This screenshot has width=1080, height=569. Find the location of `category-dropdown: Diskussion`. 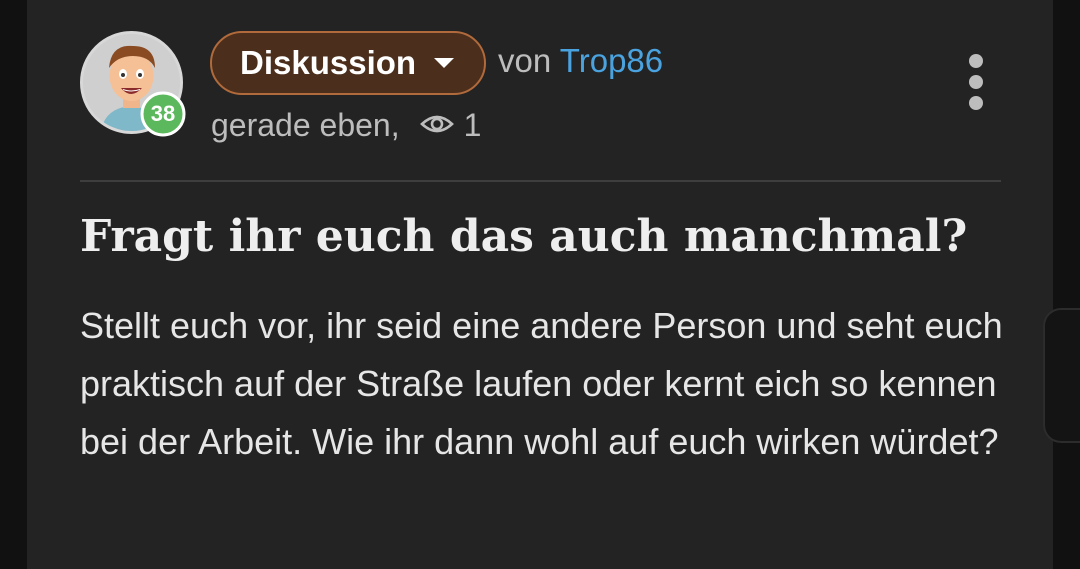

category-dropdown: Diskussion is located at coordinates (348, 63).